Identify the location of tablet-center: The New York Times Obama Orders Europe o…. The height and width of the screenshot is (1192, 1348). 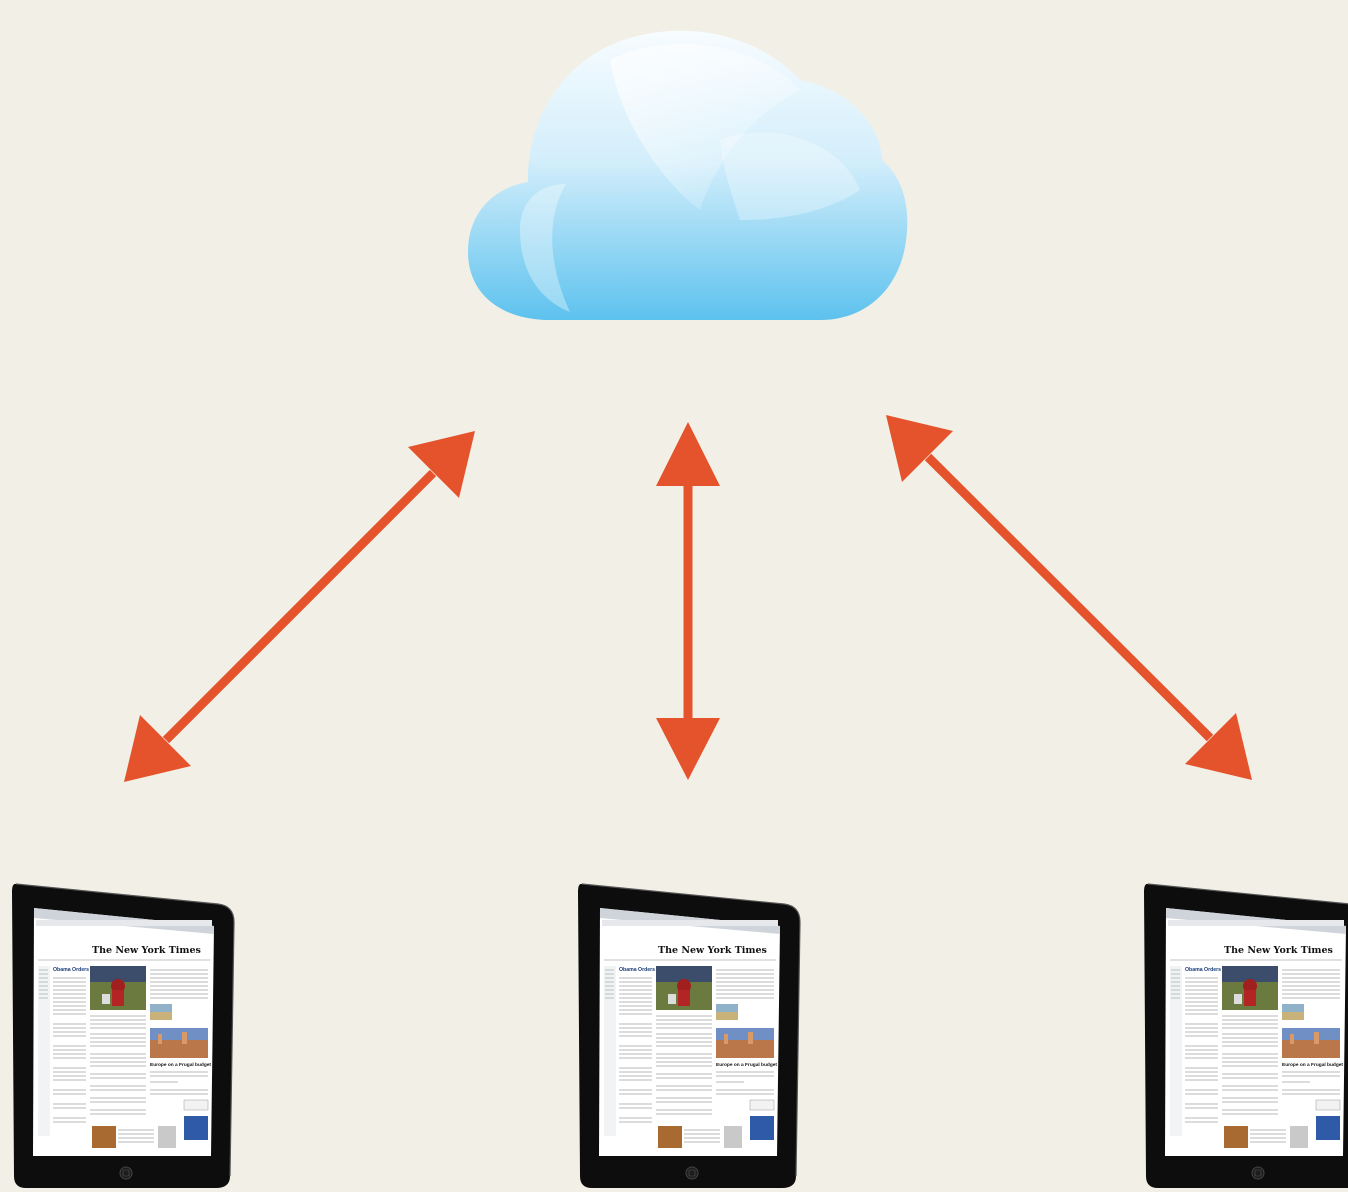
(694, 1033).